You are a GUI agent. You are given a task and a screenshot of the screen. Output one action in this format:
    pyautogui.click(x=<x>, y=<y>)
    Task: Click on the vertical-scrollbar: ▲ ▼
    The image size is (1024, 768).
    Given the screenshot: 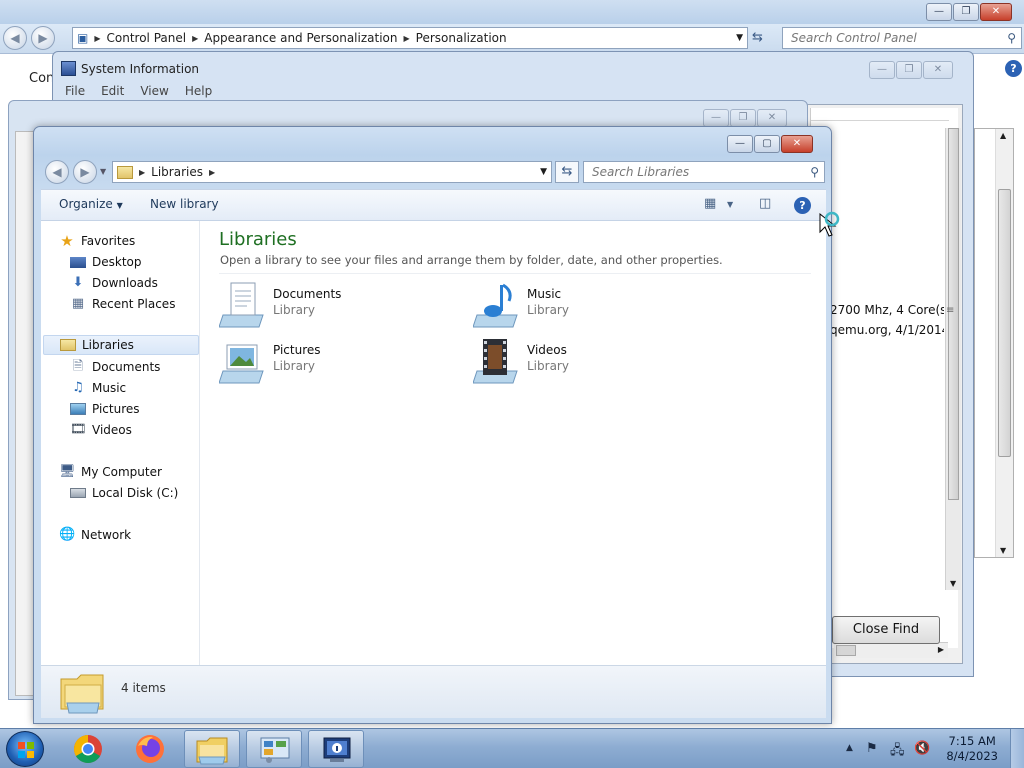 What is the action you would take?
    pyautogui.click(x=1004, y=343)
    